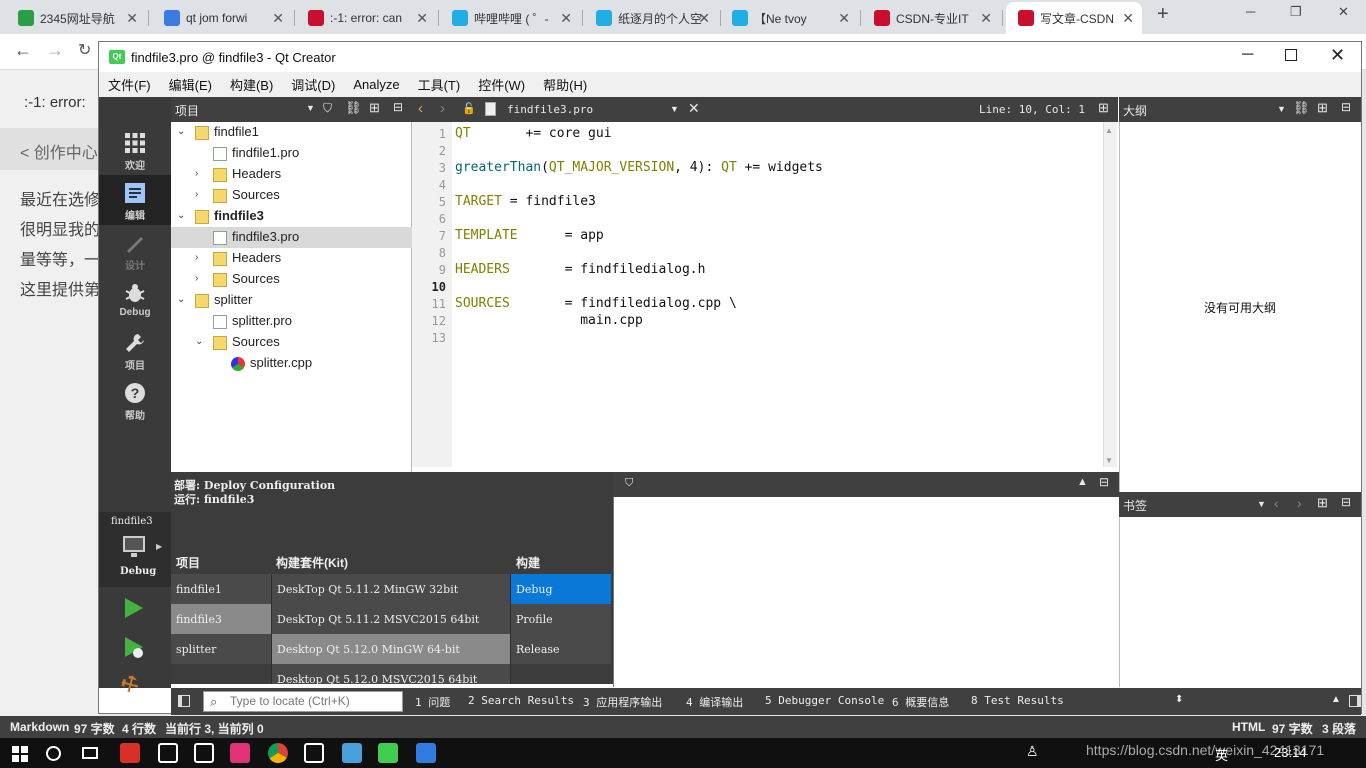  What do you see at coordinates (391, 589) in the screenshot?
I see `kit-option: DeskTop Qt 5.11.2 MinGW 32bit` at bounding box center [391, 589].